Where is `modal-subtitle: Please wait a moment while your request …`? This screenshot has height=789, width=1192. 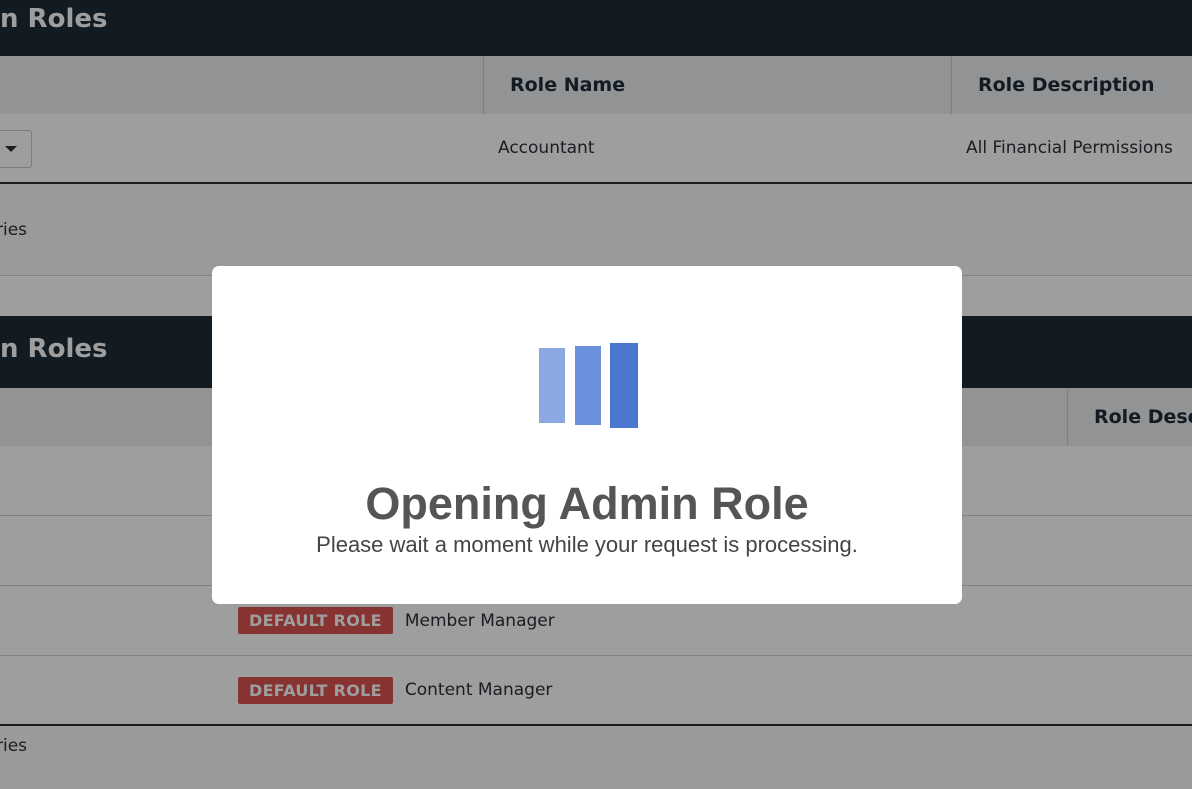 modal-subtitle: Please wait a moment while your request … is located at coordinates (587, 544).